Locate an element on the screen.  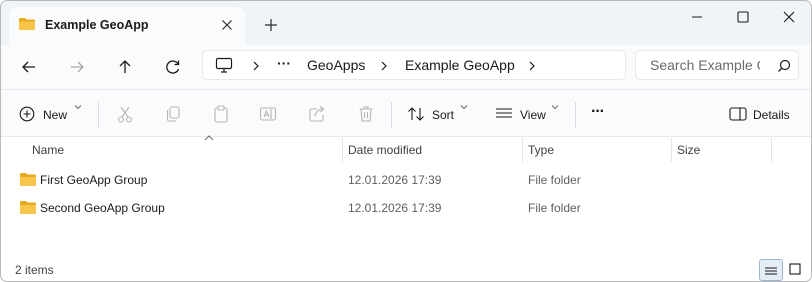
maximize-icon is located at coordinates (743, 17).